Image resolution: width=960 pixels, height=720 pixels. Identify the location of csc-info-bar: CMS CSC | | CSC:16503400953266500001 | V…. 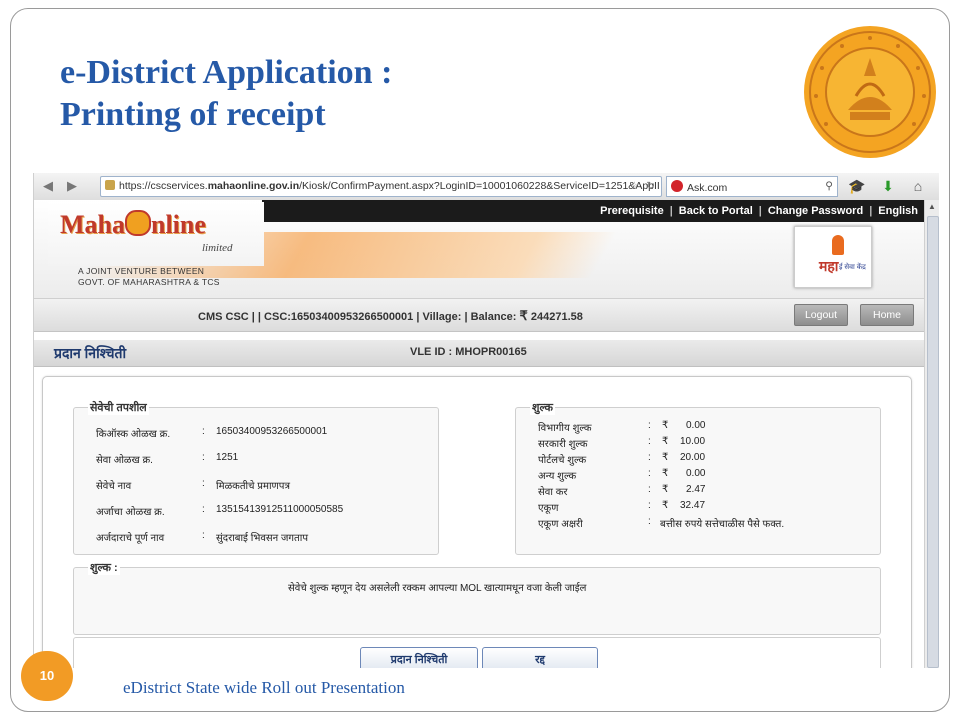
(479, 315).